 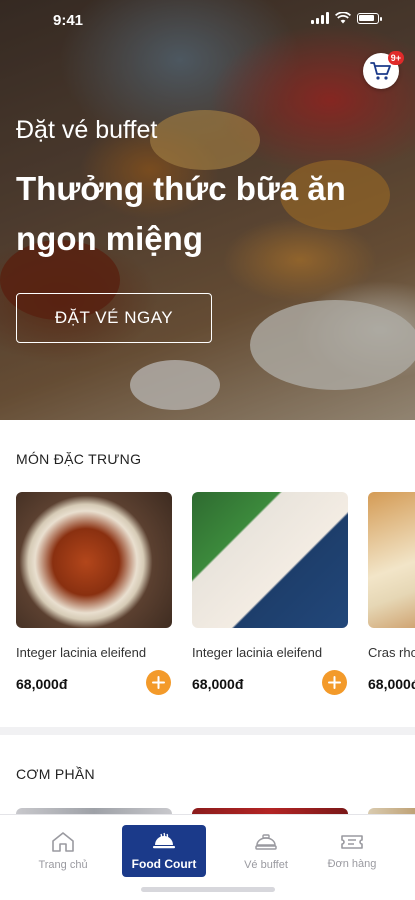 I want to click on cart-count-badge: 9+, so click(x=395, y=58).